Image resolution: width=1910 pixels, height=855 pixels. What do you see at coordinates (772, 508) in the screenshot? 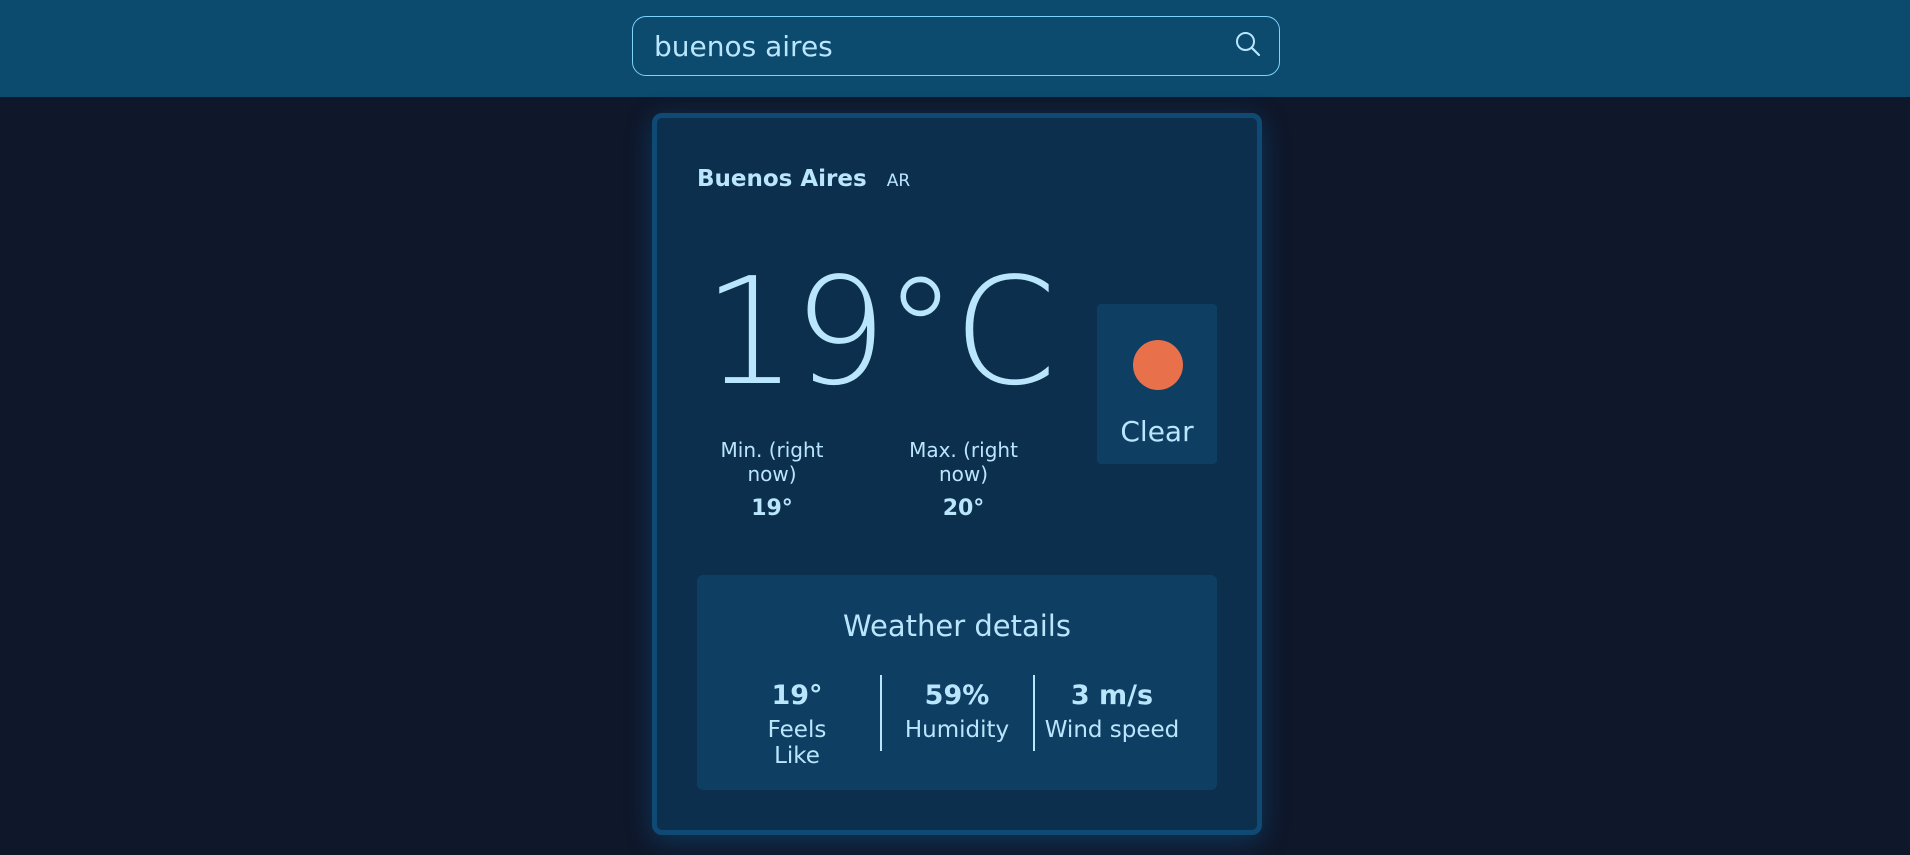
I see `min-value: 19°` at bounding box center [772, 508].